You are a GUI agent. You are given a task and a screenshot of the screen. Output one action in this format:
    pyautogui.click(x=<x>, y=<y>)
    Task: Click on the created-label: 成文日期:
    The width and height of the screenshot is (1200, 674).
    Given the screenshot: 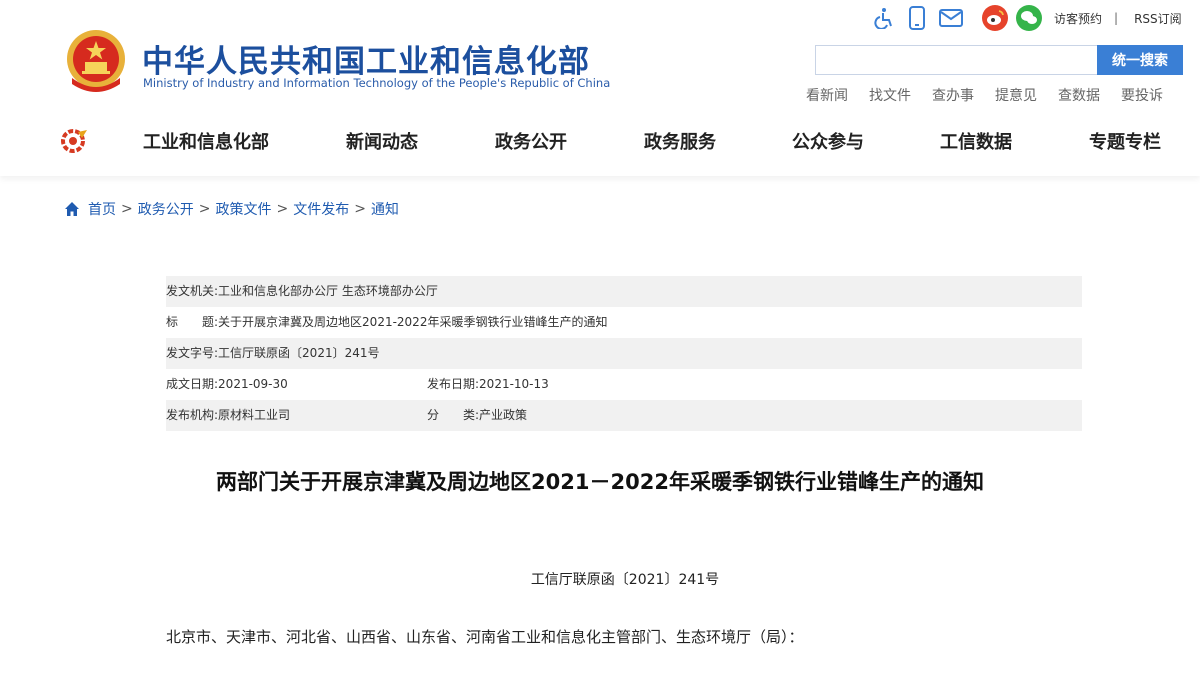 What is the action you would take?
    pyautogui.click(x=192, y=384)
    